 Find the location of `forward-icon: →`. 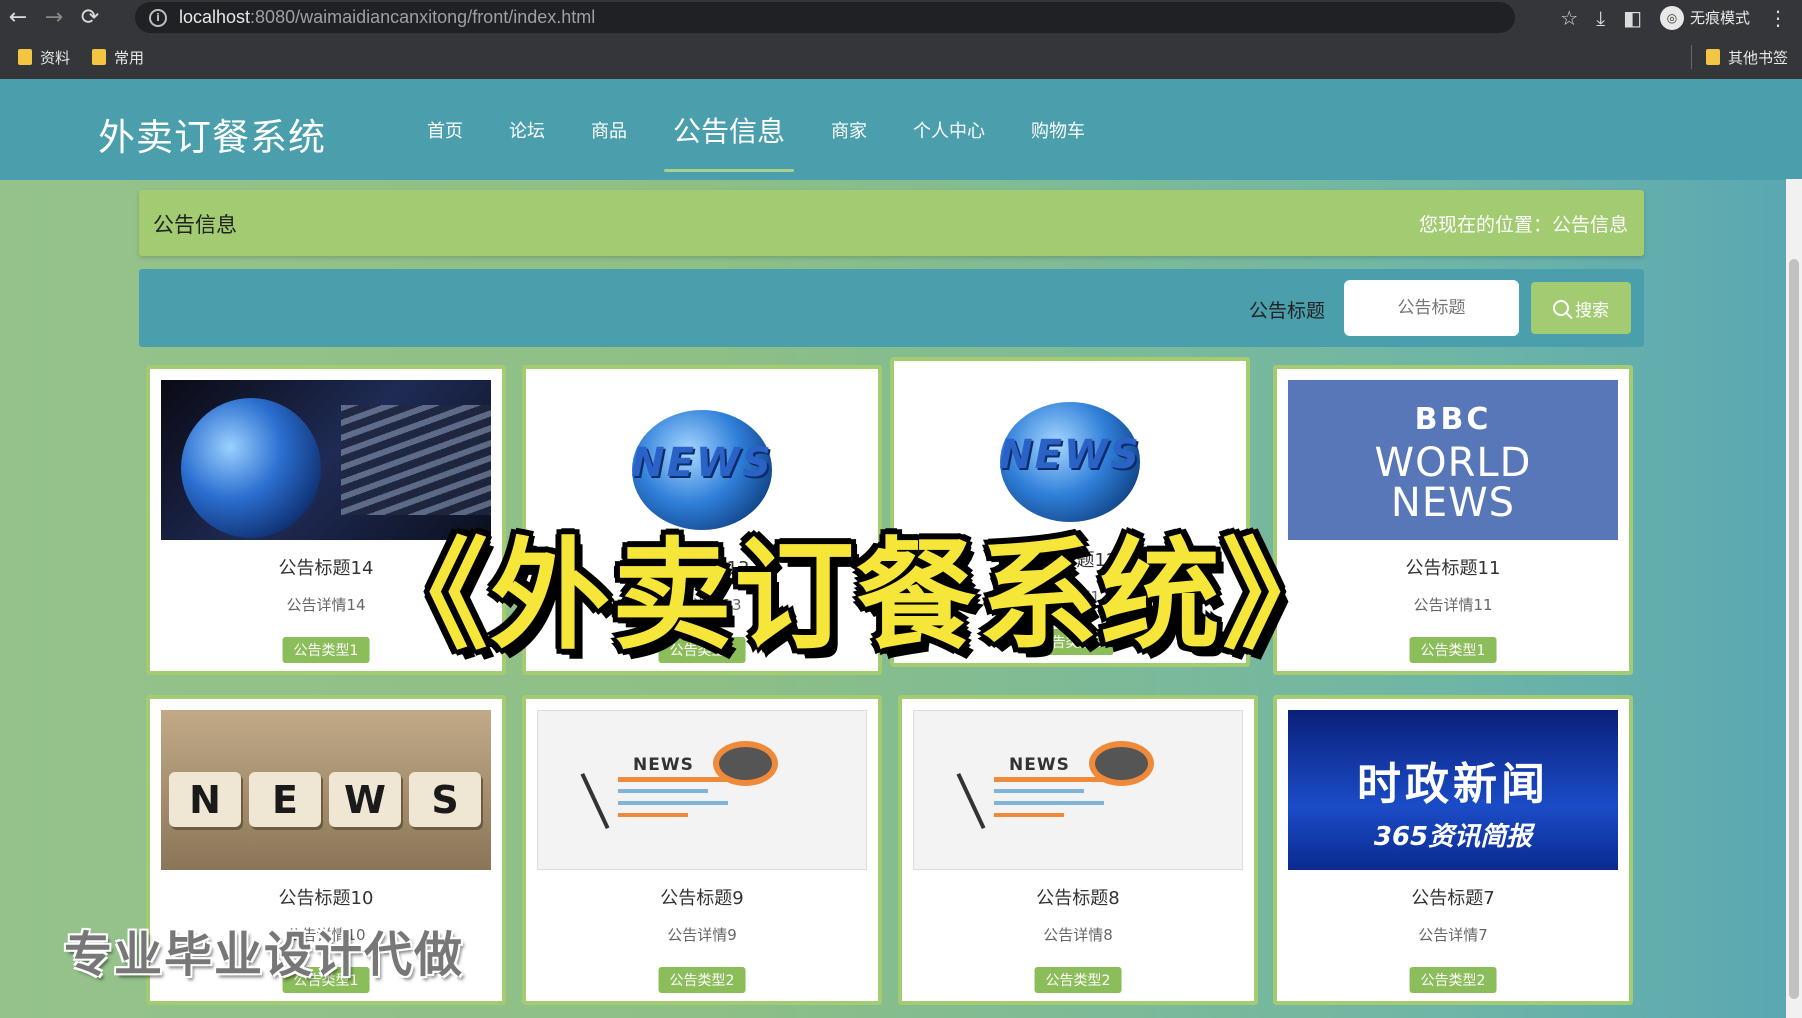

forward-icon: → is located at coordinates (54, 17).